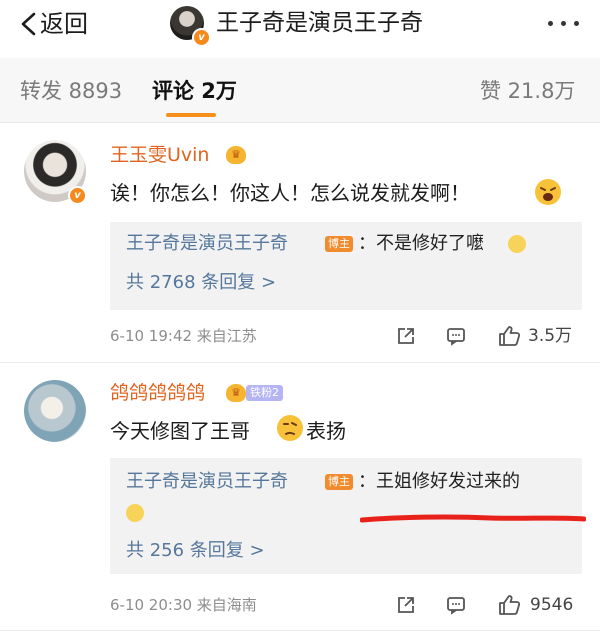  What do you see at coordinates (157, 393) in the screenshot?
I see `comment-username: 鸽鸽鸽鸽鸽` at bounding box center [157, 393].